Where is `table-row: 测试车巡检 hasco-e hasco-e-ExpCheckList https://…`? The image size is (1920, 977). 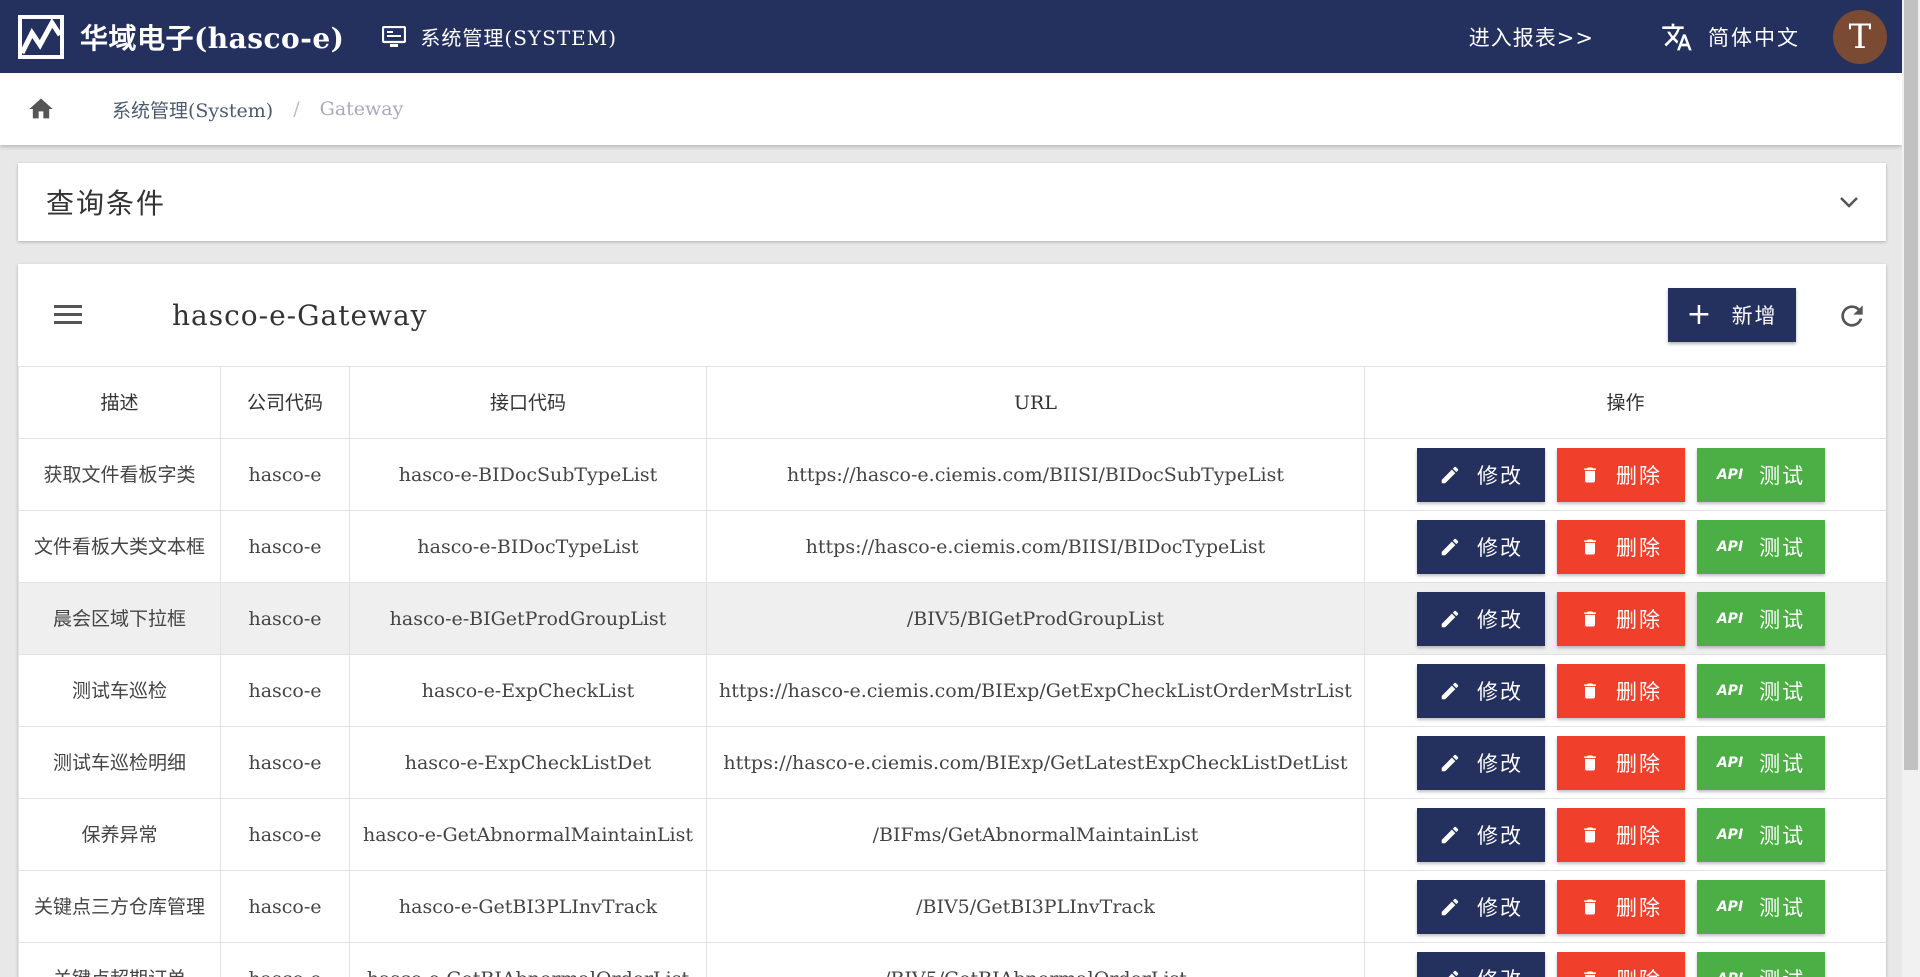
table-row: 测试车巡检 hasco-e hasco-e-ExpCheckList https://… is located at coordinates (952, 690).